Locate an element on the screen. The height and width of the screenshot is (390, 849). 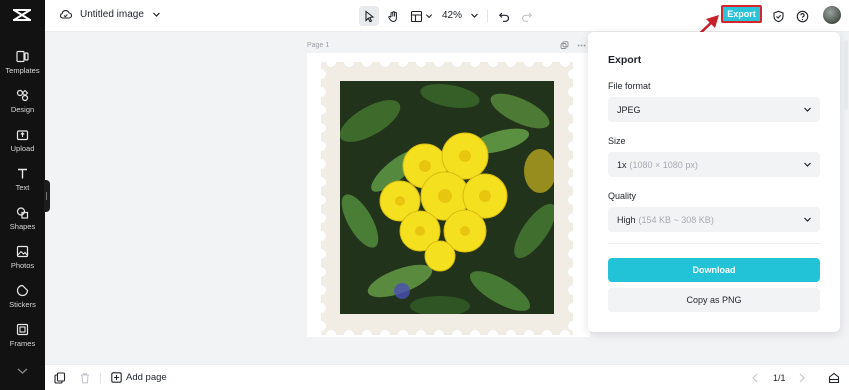
templates-icon is located at coordinates (22, 56).